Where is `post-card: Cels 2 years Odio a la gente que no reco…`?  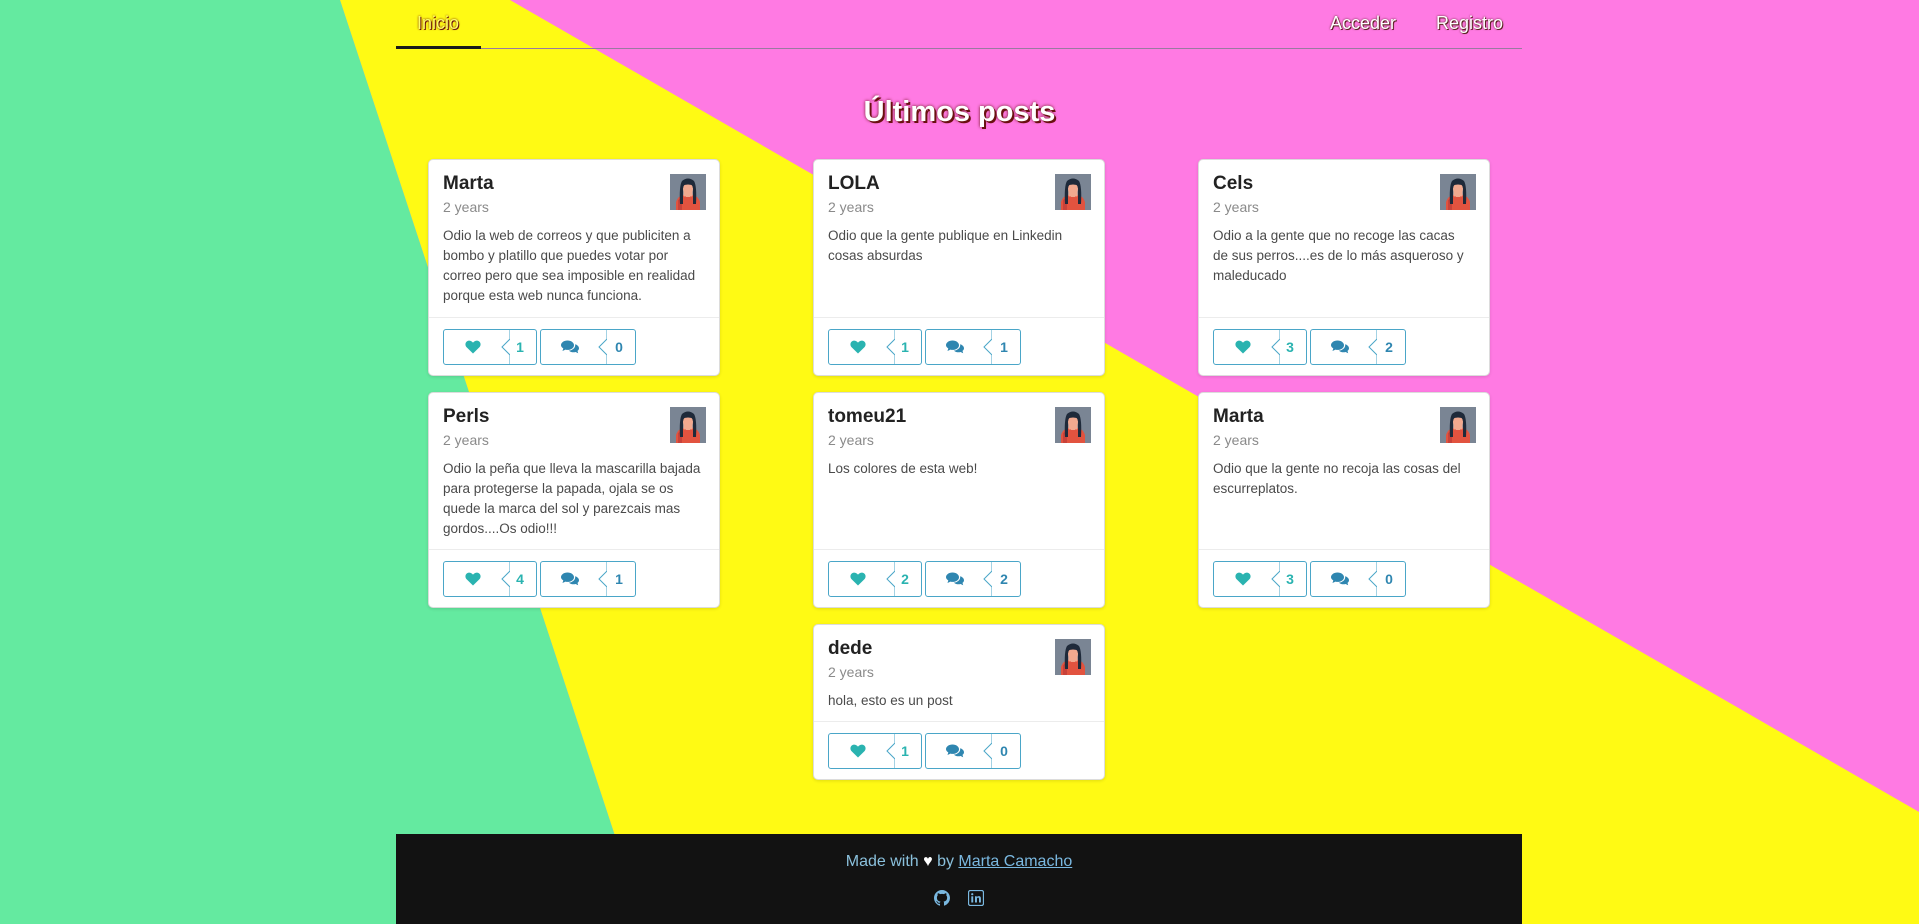
post-card: Cels 2 years Odio a la gente que no reco… is located at coordinates (1344, 267).